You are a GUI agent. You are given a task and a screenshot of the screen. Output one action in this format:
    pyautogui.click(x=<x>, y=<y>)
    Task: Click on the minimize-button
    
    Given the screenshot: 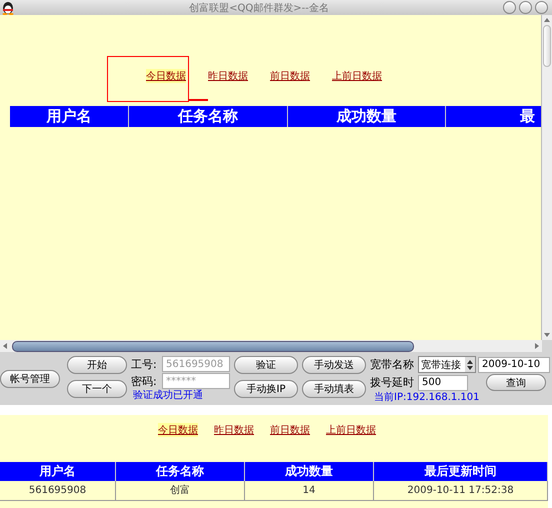 What is the action you would take?
    pyautogui.click(x=509, y=7)
    